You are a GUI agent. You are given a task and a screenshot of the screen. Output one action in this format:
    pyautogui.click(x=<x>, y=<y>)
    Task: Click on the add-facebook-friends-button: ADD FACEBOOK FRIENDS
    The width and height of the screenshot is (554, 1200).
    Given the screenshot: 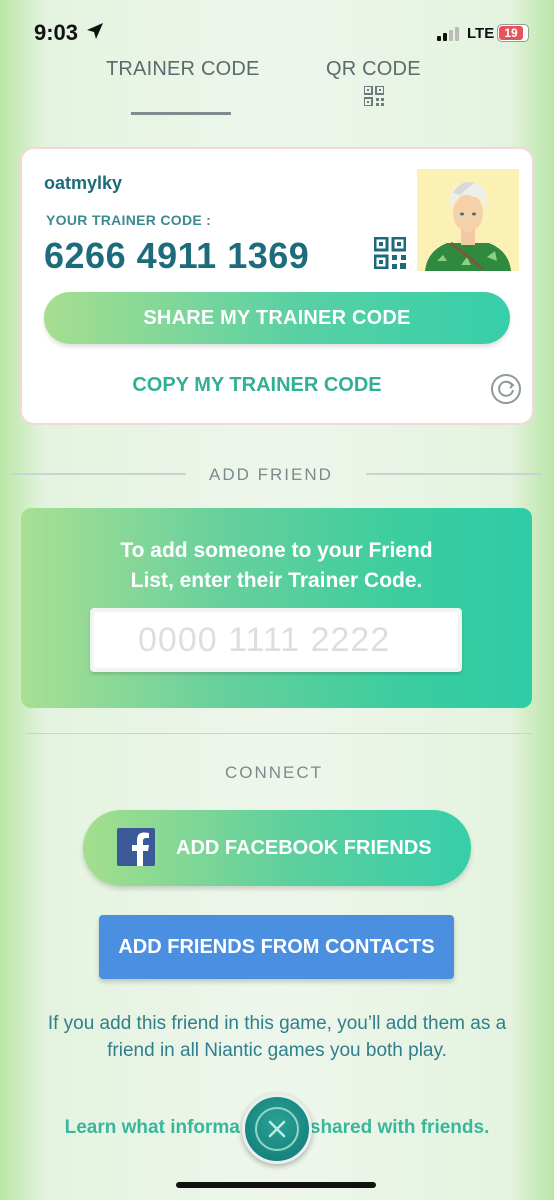 What is the action you would take?
    pyautogui.click(x=277, y=848)
    